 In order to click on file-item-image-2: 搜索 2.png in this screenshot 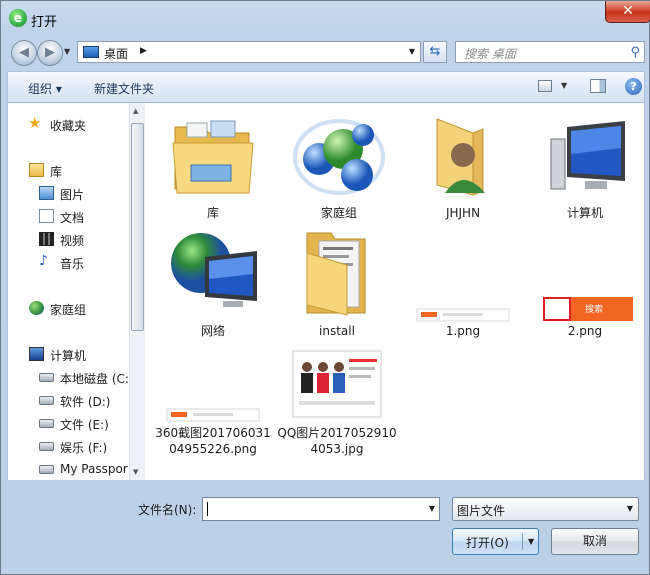, I will do `click(585, 283)`.